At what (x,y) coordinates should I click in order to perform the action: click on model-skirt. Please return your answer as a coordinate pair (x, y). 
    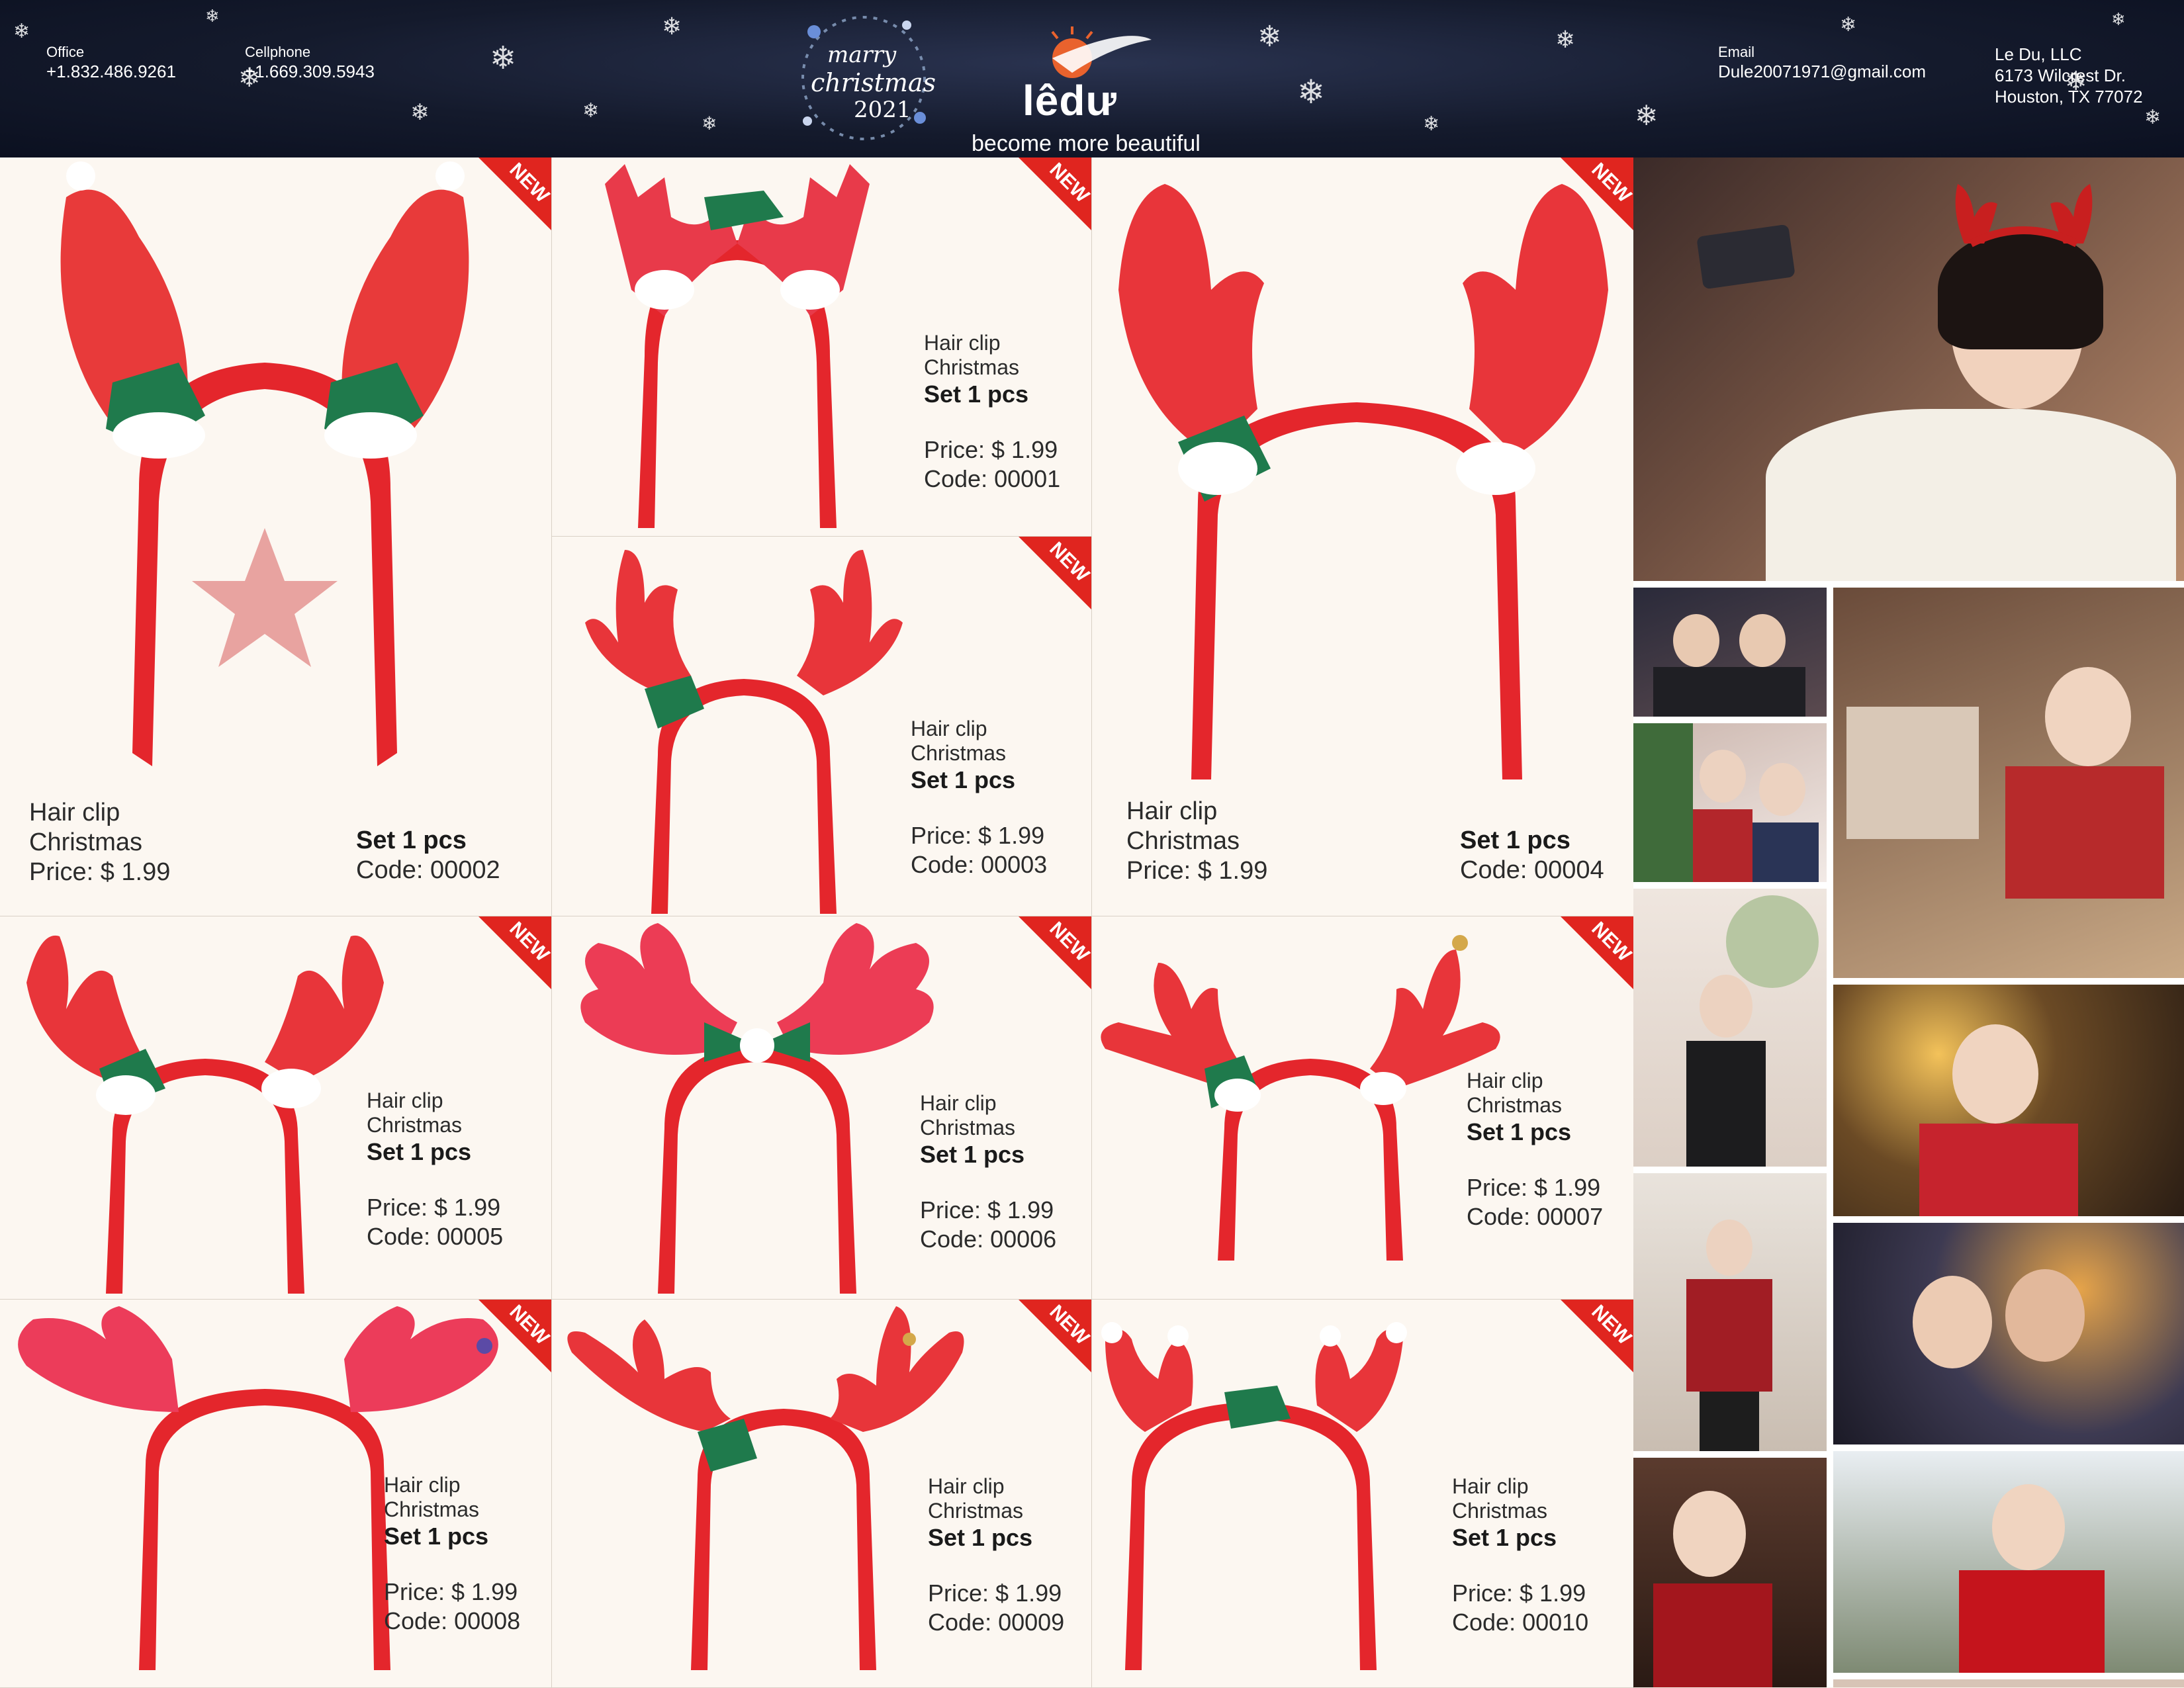
    Looking at the image, I should click on (1729, 1422).